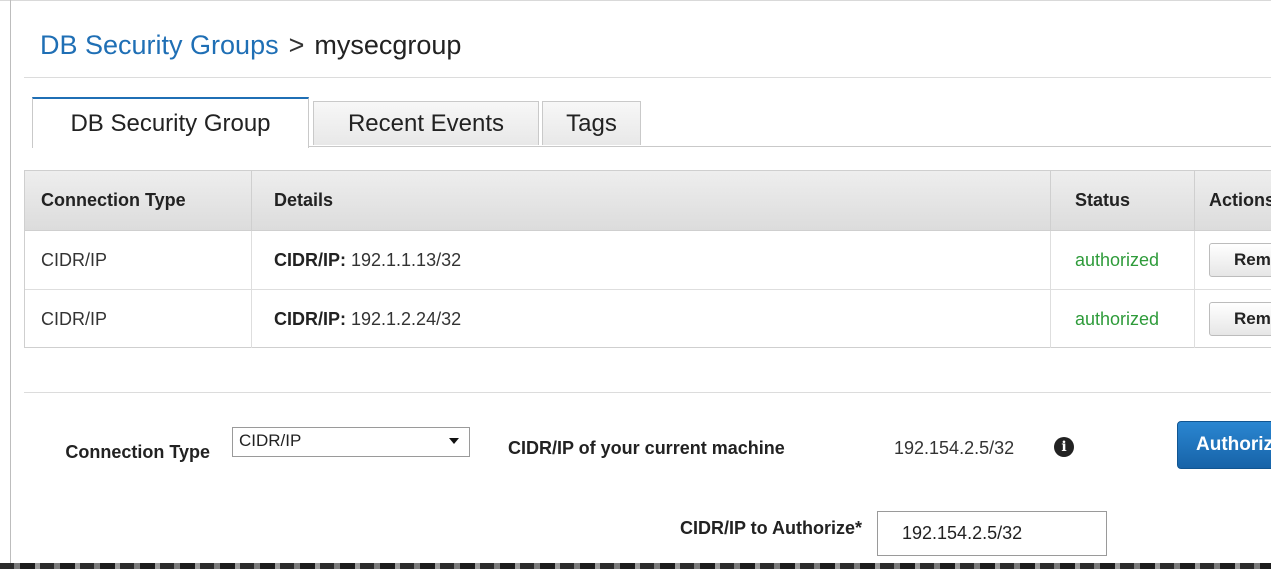  Describe the element at coordinates (159, 45) in the screenshot. I see `breadcrumb-parent-link: DB Security Groups` at that location.